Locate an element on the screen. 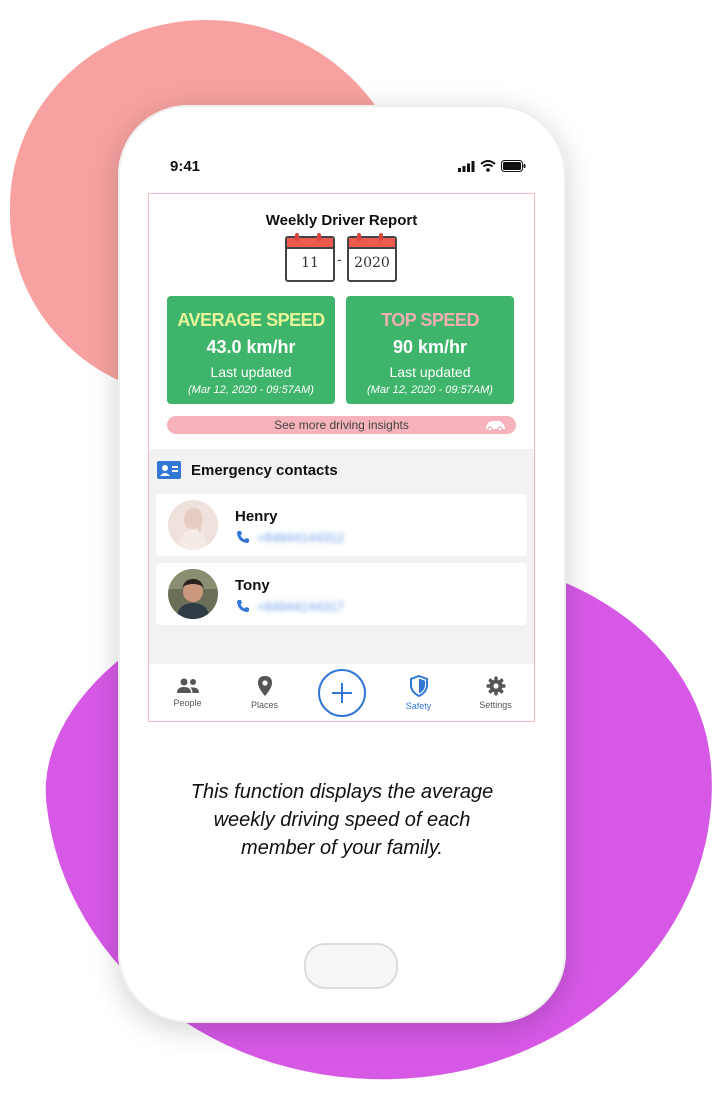 The width and height of the screenshot is (725, 1113). tab-settings: Settings is located at coordinates (496, 693).